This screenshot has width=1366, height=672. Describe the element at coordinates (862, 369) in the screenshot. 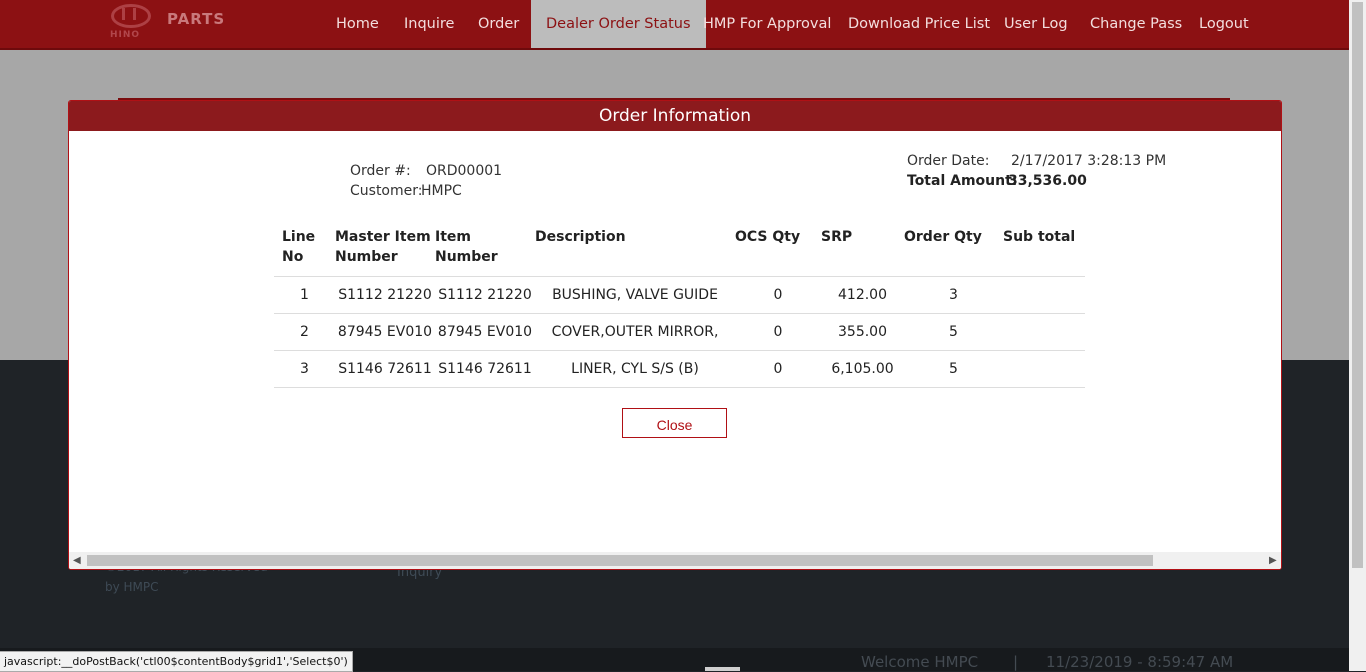

I see `cell-srp: 6,105.00` at that location.